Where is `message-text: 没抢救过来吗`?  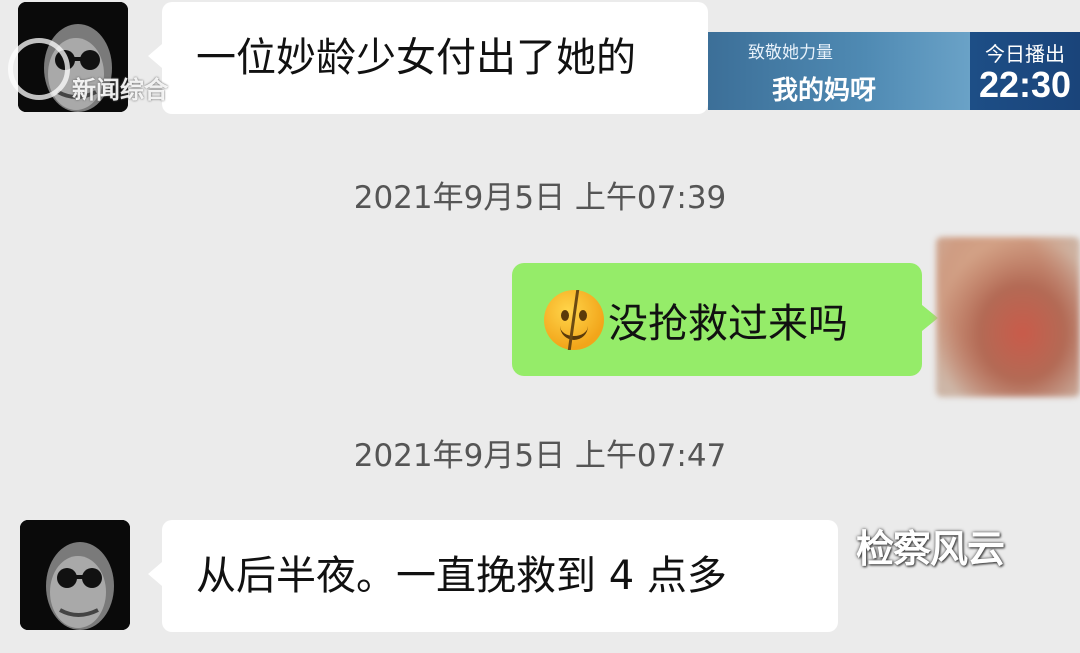 message-text: 没抢救过来吗 is located at coordinates (728, 323).